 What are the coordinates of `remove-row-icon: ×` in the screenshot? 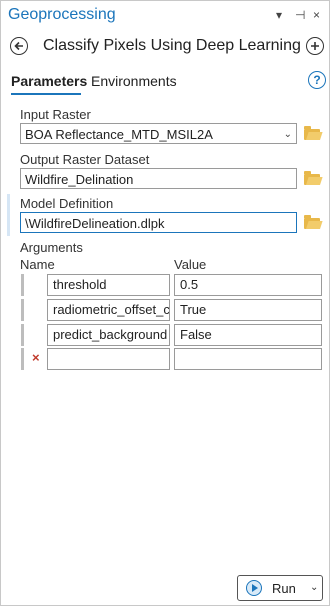 It's located at (36, 357).